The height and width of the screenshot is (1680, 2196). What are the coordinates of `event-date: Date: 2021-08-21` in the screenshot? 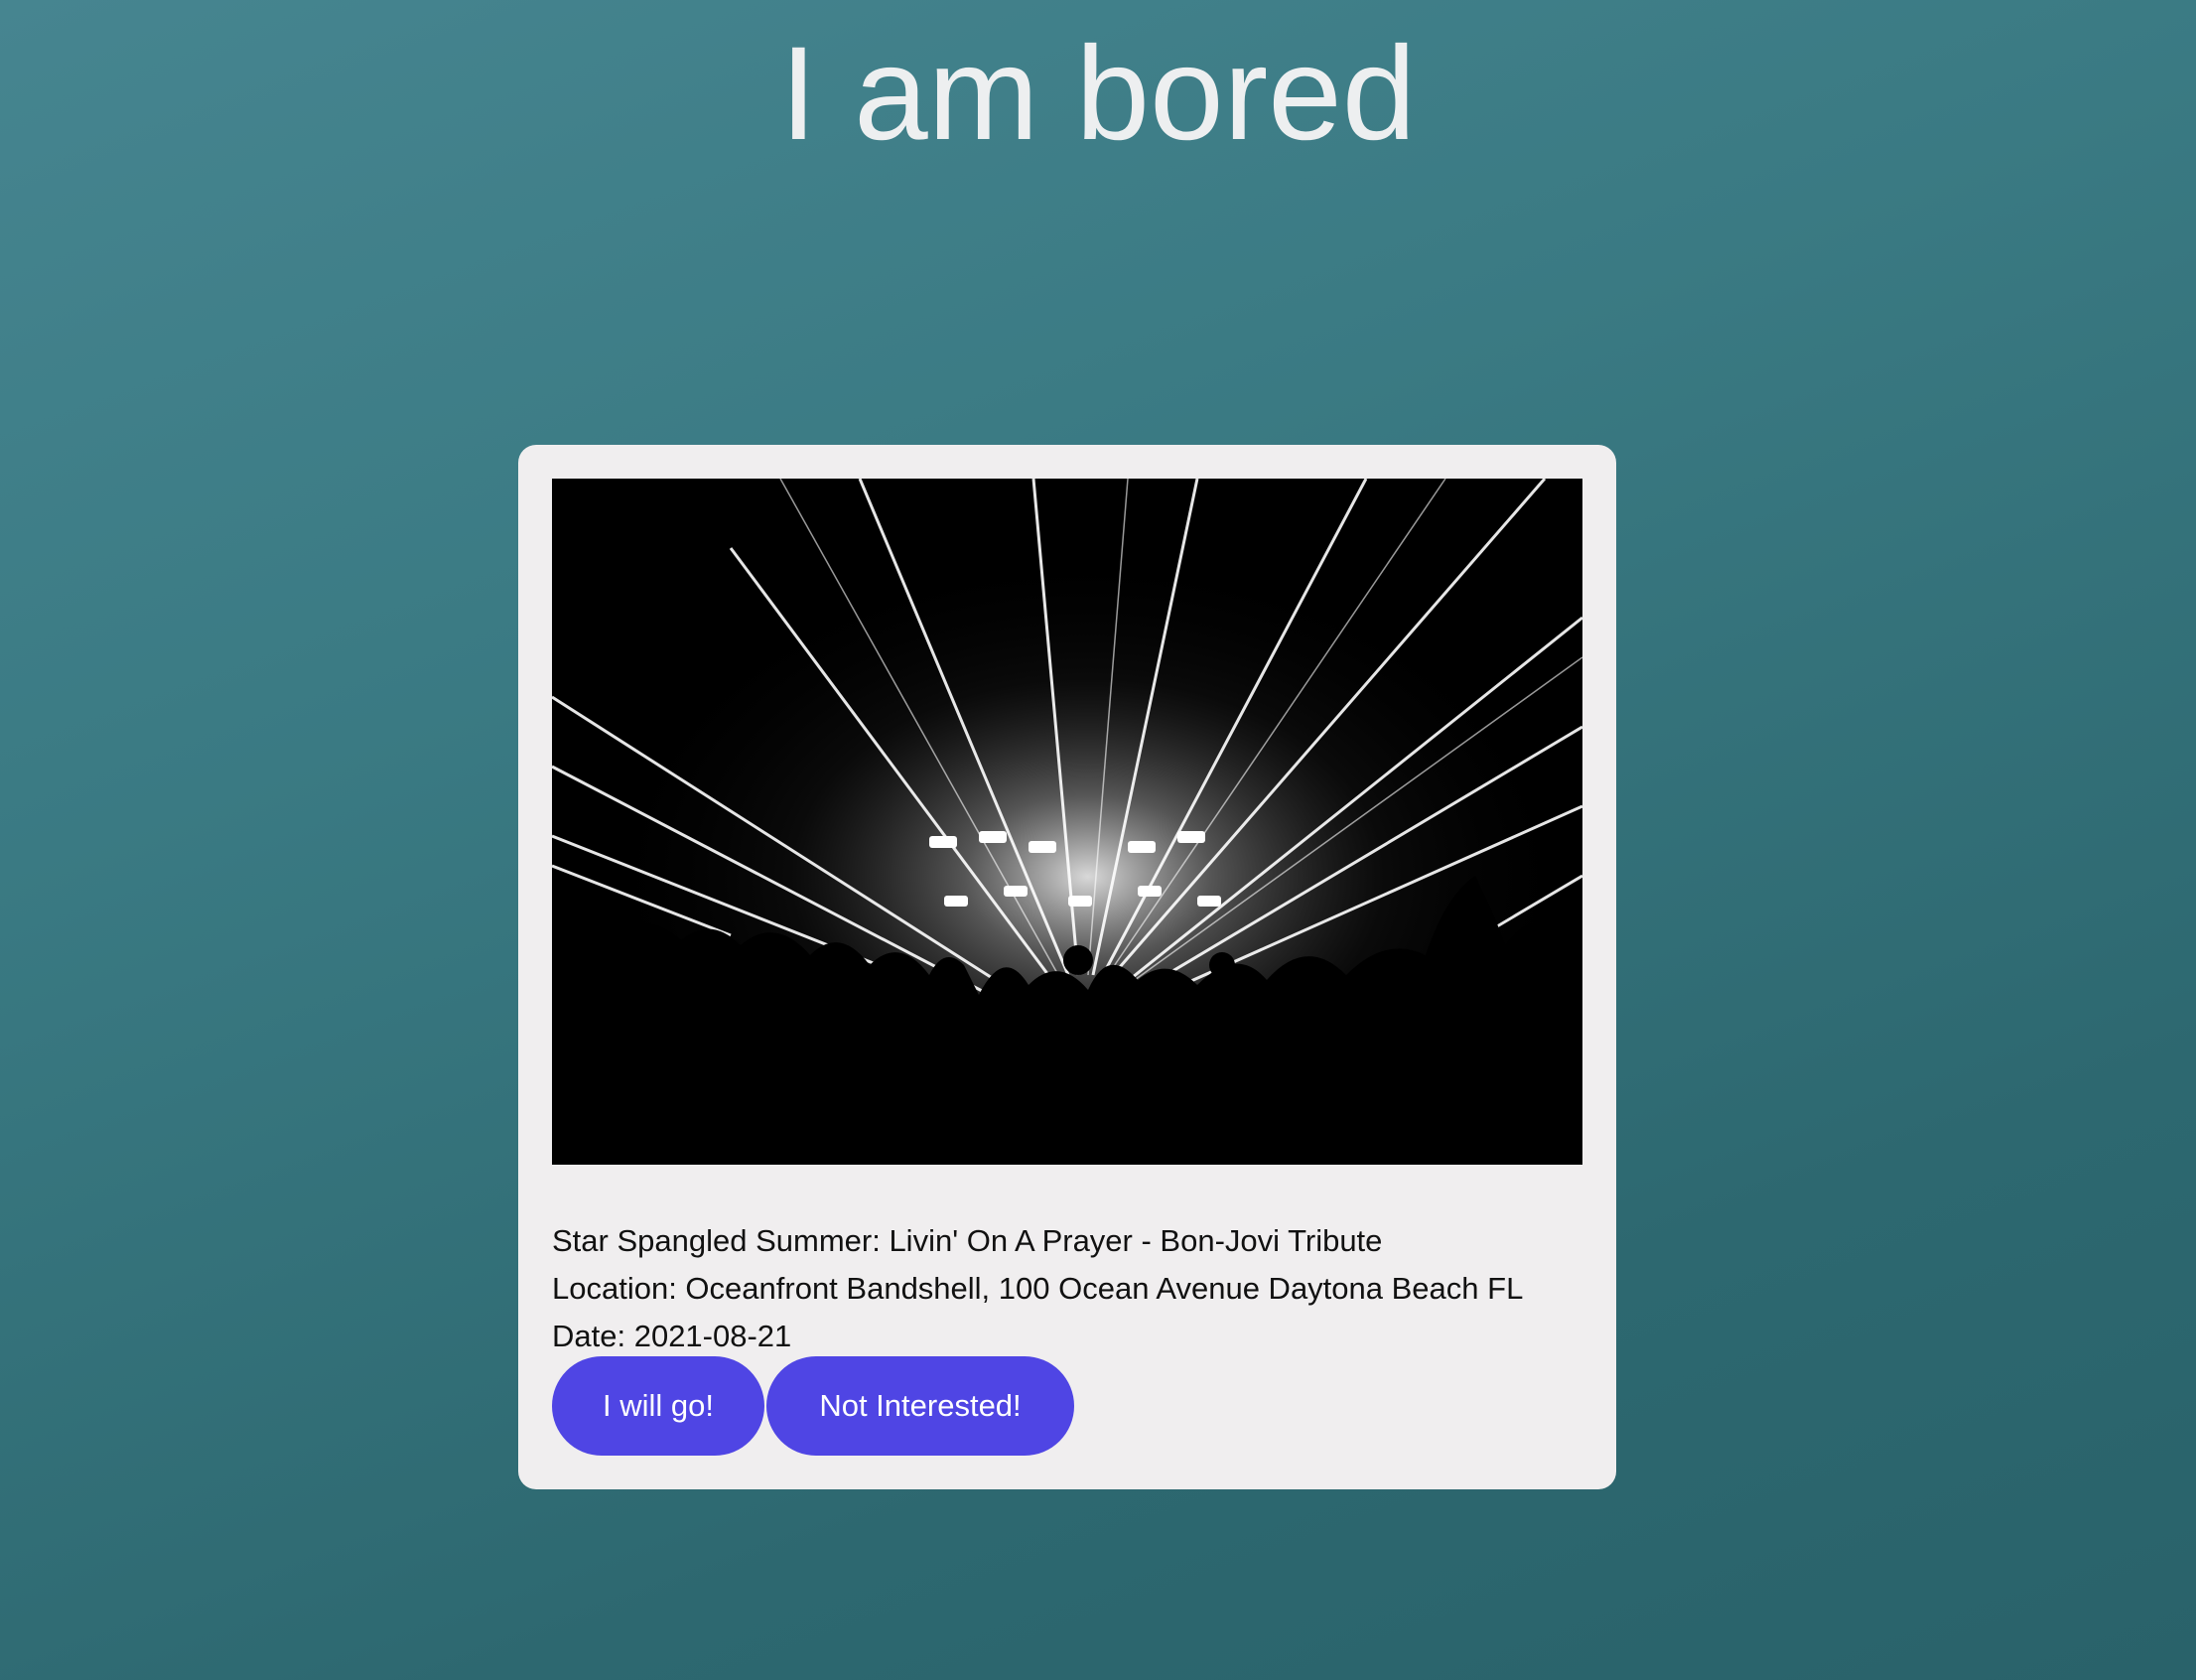 It's located at (672, 1336).